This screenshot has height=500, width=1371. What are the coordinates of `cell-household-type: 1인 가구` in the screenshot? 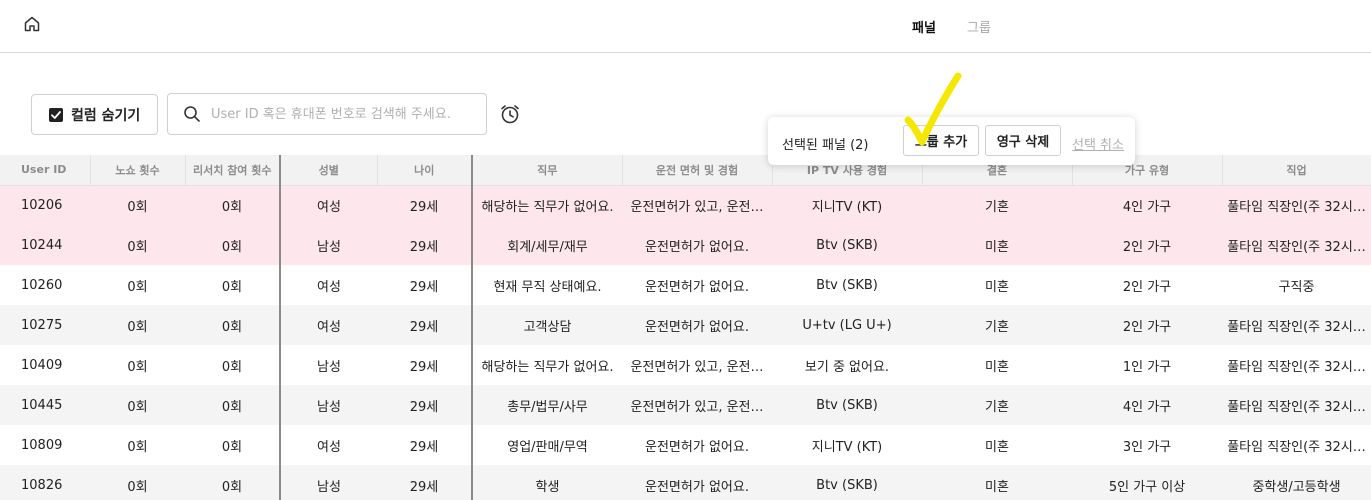 It's located at (1147, 365).